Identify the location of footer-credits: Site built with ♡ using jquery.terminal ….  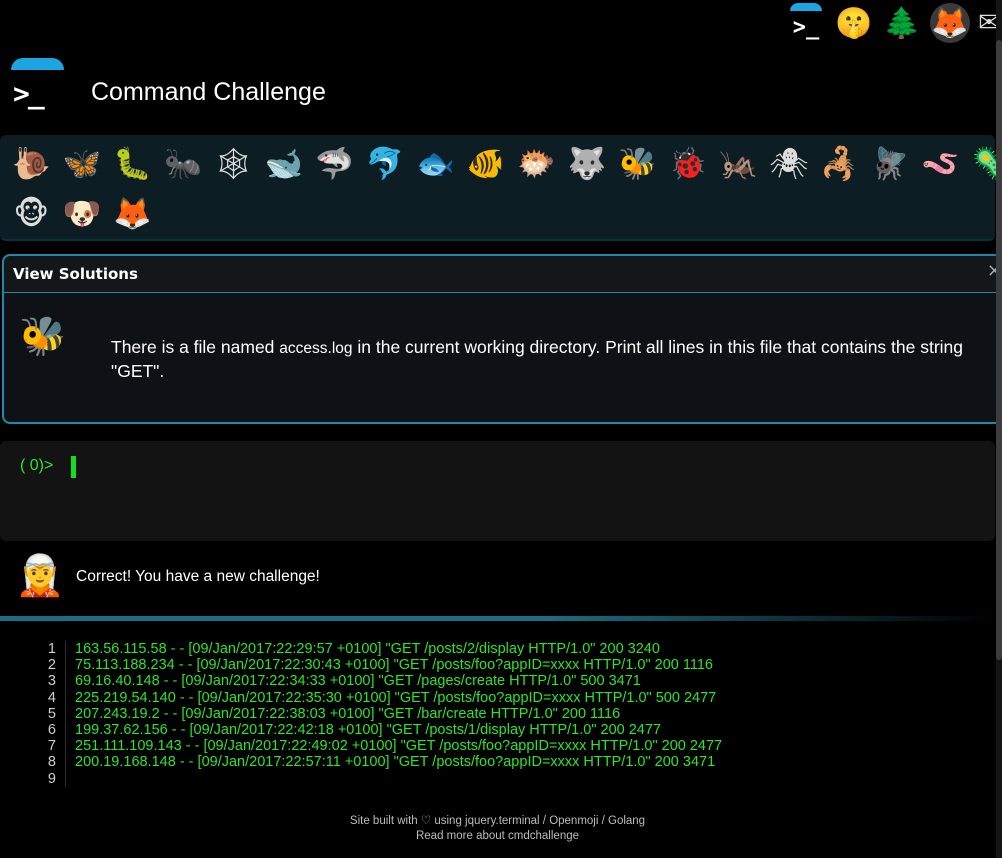
(497, 821).